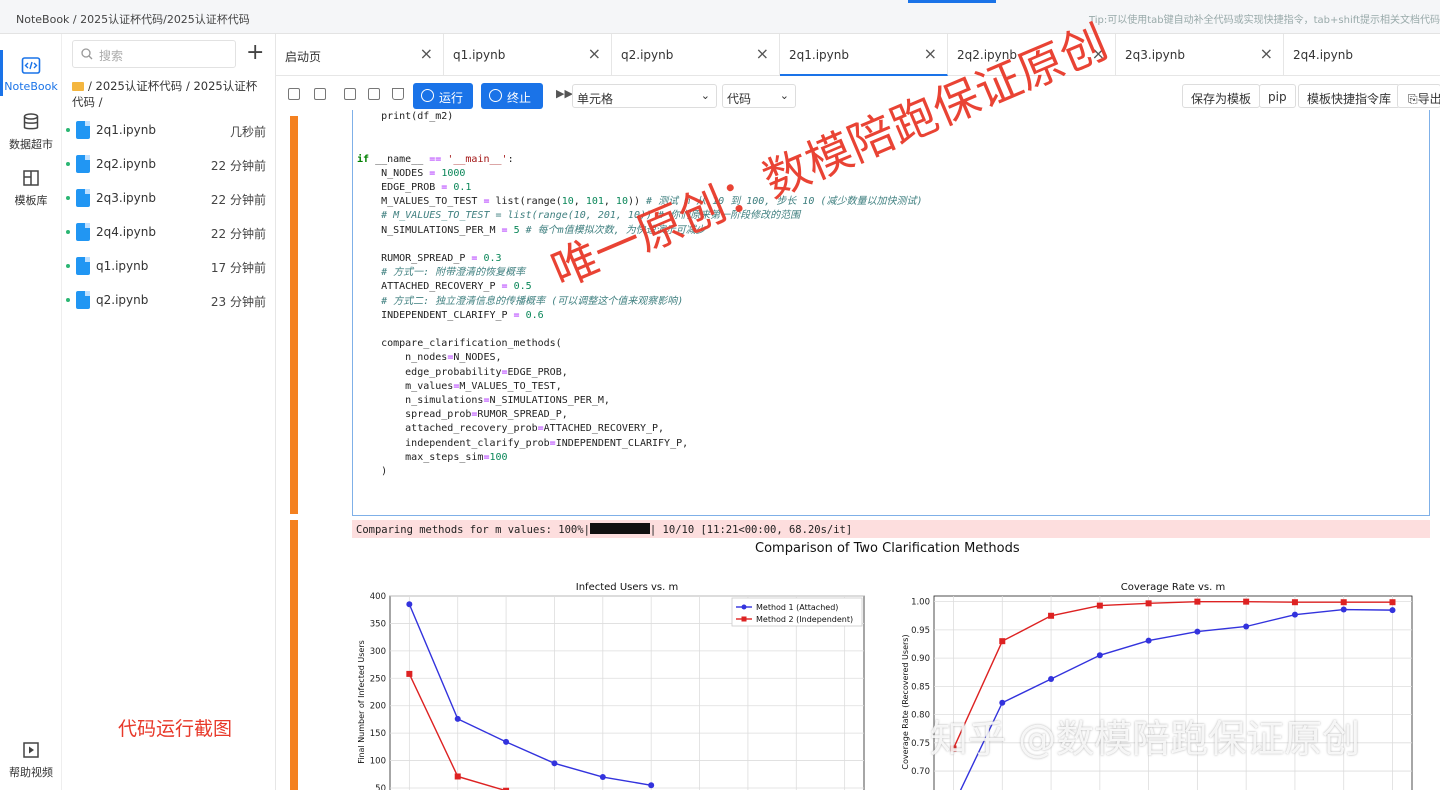 The width and height of the screenshot is (1440, 790). What do you see at coordinates (350, 94) in the screenshot?
I see `move-up-icon` at bounding box center [350, 94].